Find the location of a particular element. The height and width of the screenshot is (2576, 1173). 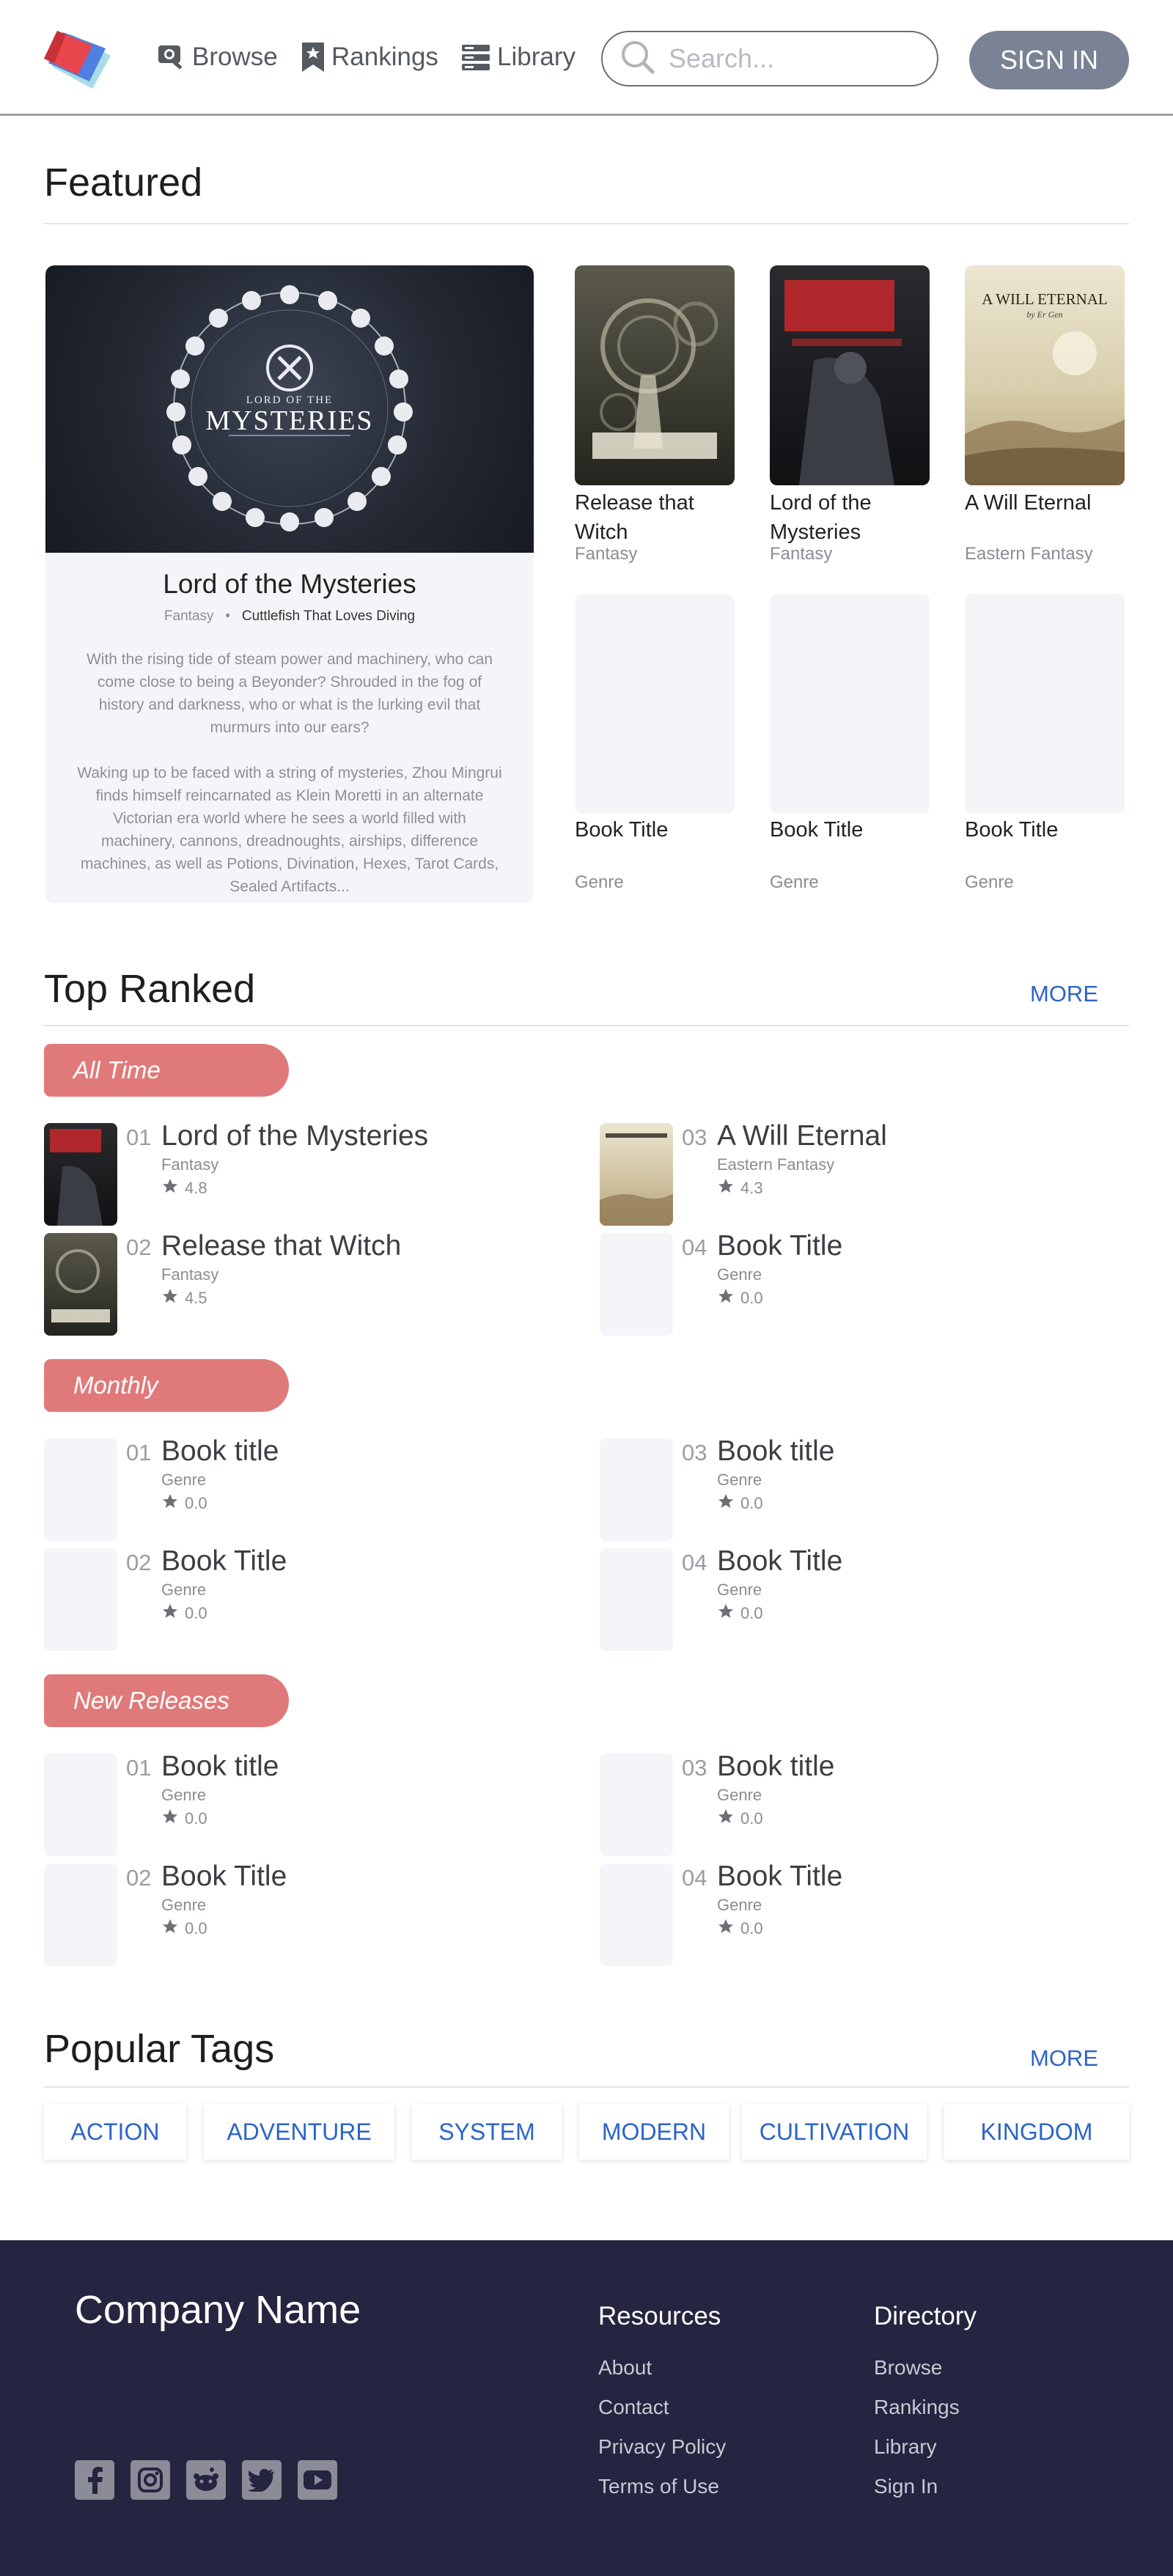

footer-link-sign-in: Sign In is located at coordinates (906, 2486).